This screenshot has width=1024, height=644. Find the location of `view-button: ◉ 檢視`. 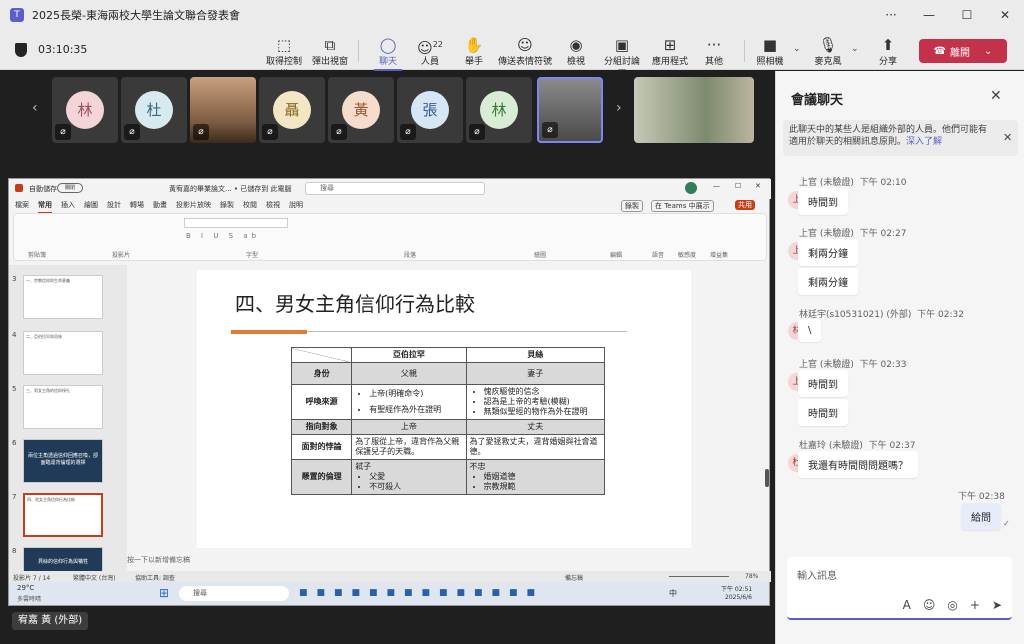

view-button: ◉ 檢視 is located at coordinates (576, 51).